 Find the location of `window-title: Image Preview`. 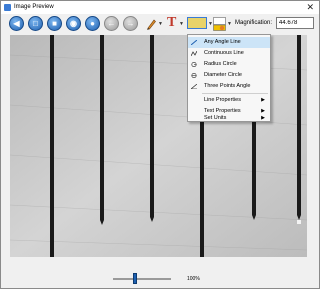

window-title: Image Preview is located at coordinates (34, 7).